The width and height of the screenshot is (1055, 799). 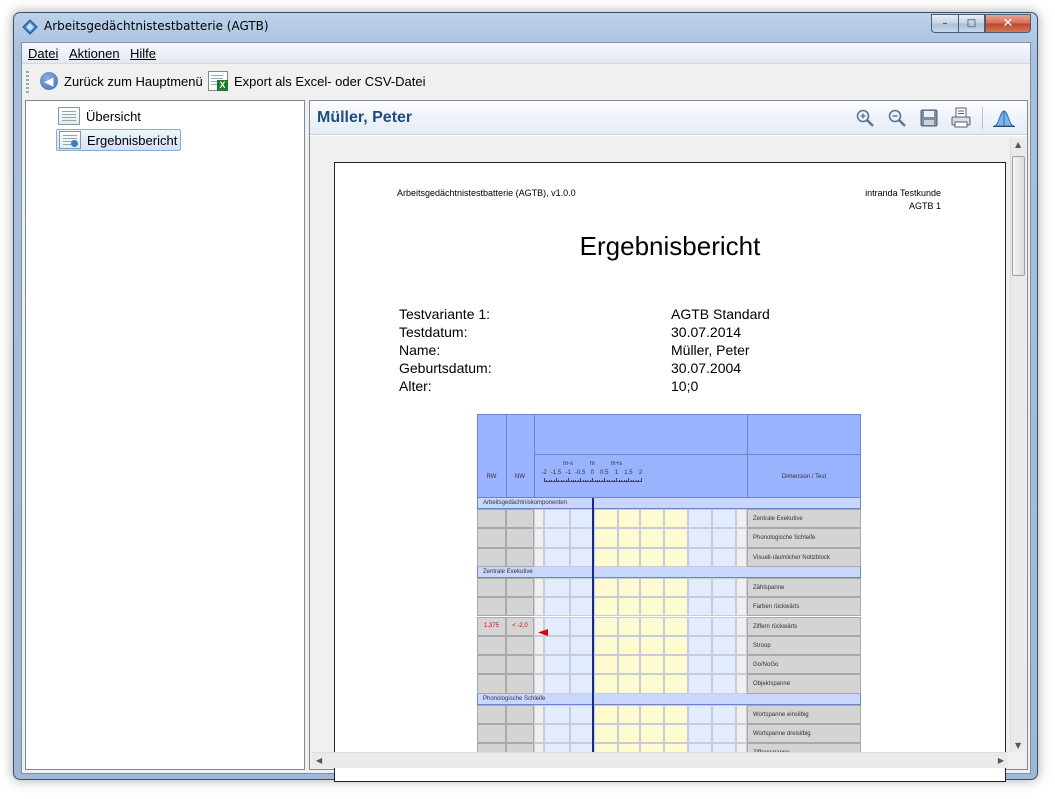 I want to click on zoom-out-icon, so click(x=897, y=118).